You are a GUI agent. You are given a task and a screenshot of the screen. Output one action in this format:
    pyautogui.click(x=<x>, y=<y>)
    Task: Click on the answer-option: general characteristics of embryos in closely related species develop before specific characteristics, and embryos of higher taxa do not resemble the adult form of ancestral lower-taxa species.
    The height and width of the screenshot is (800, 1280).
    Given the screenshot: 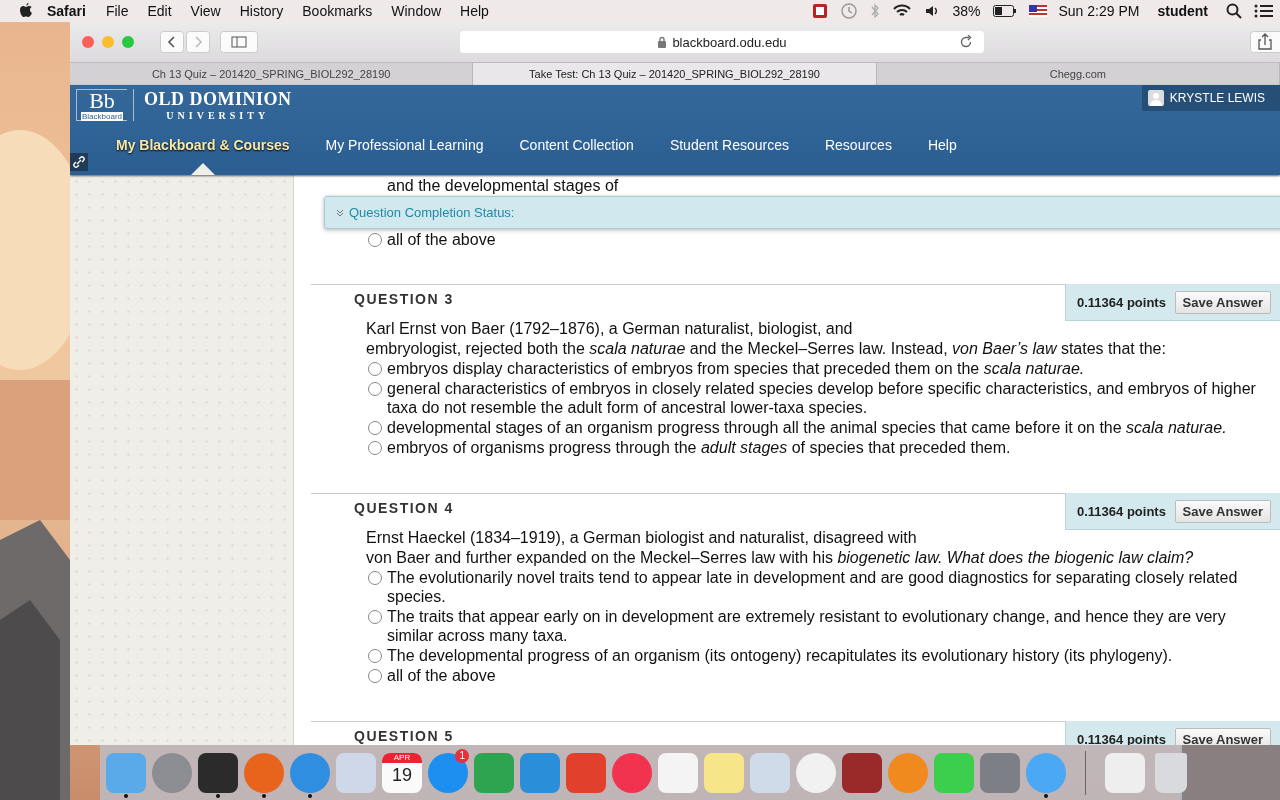 What is the action you would take?
    pyautogui.click(x=833, y=398)
    